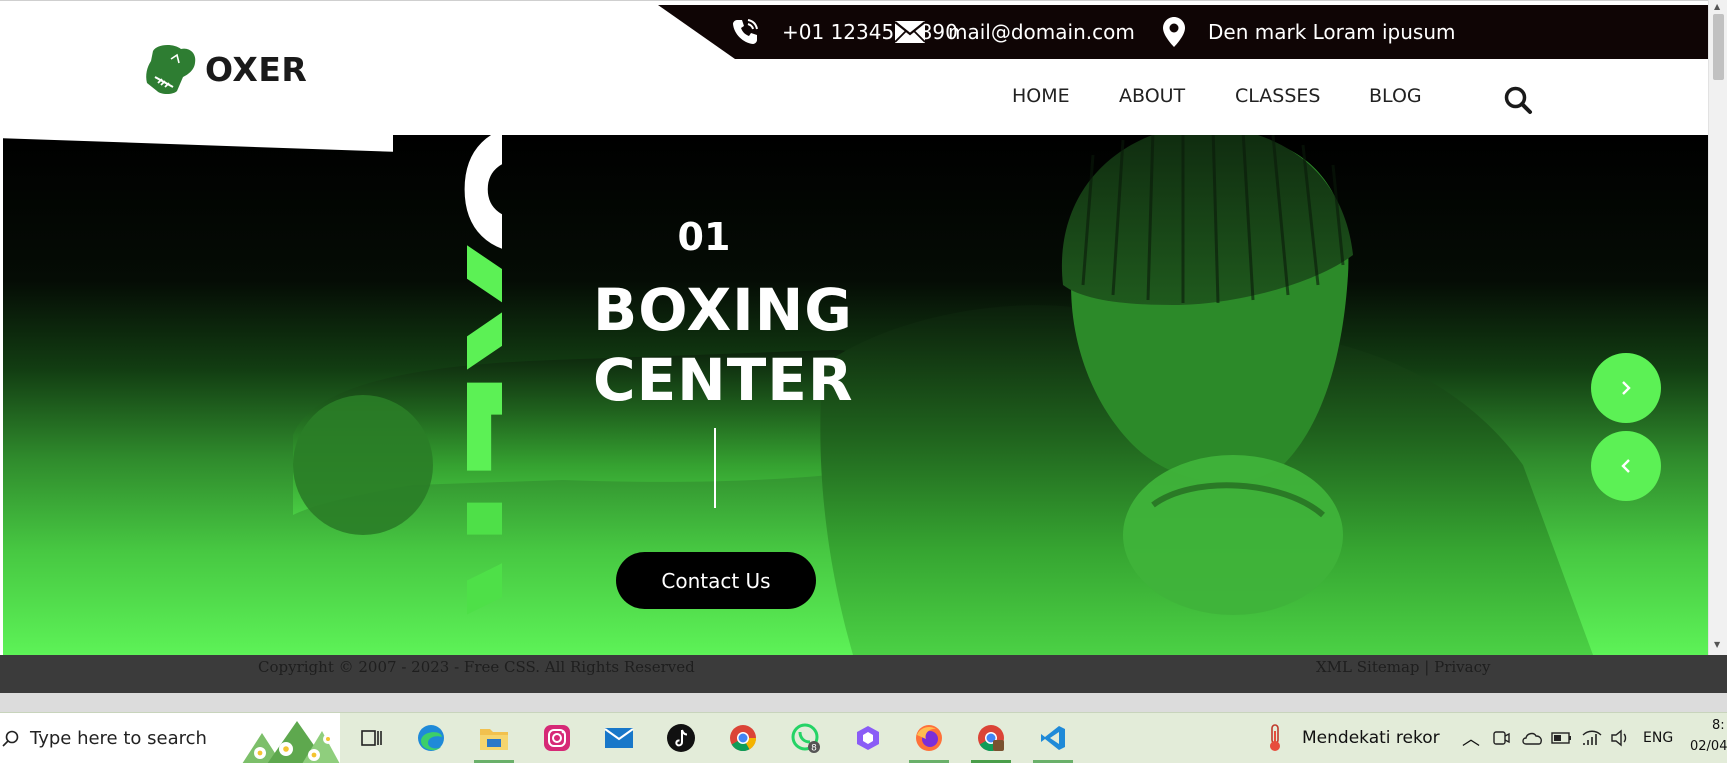 This screenshot has height=763, width=1727. I want to click on wifi-icon, so click(1592, 738).